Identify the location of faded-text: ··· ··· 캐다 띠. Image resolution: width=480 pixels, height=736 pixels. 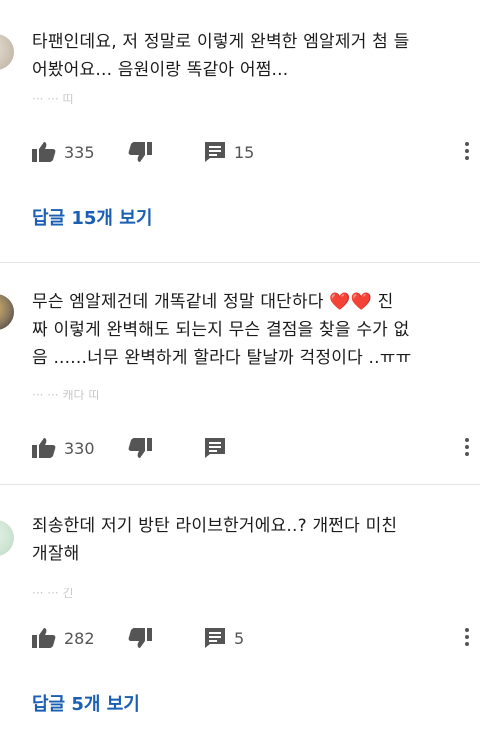
(66, 395).